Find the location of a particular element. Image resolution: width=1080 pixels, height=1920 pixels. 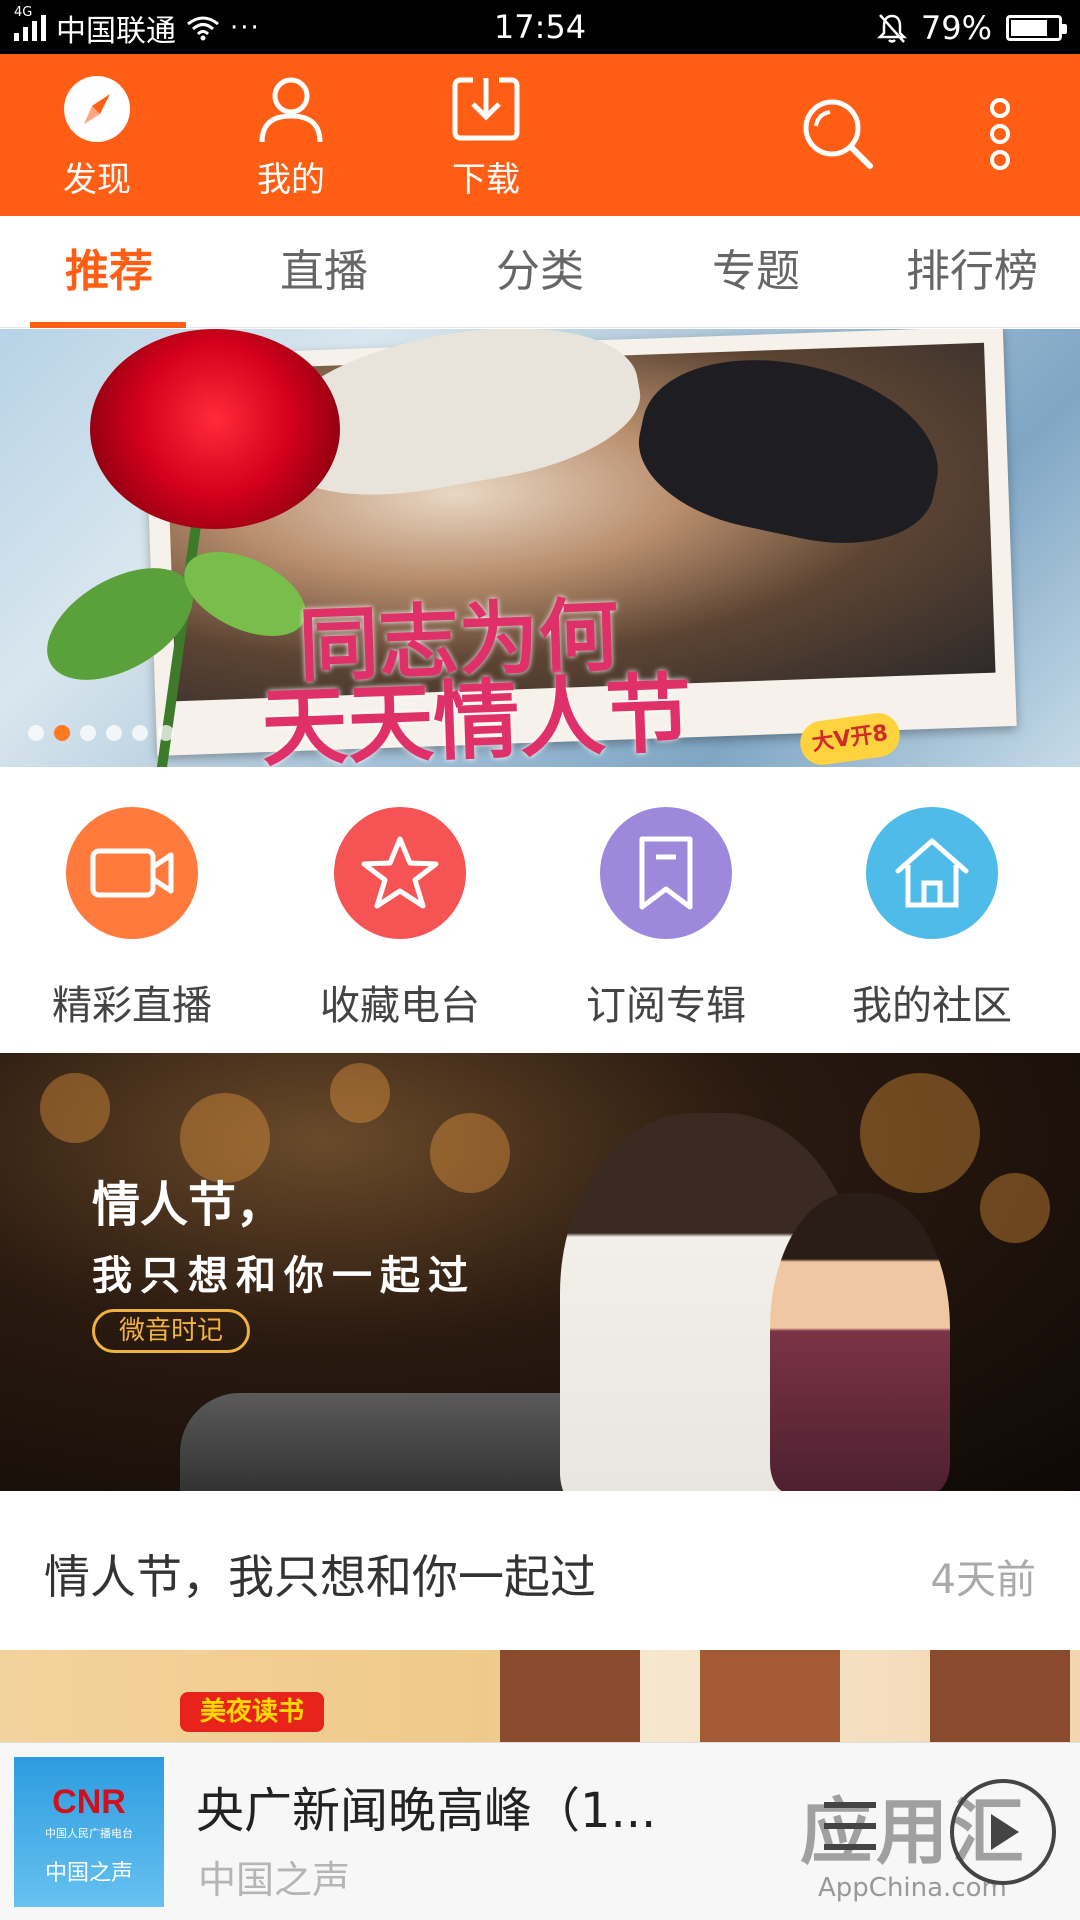

tab-recommend: 推荐 is located at coordinates (109, 272).